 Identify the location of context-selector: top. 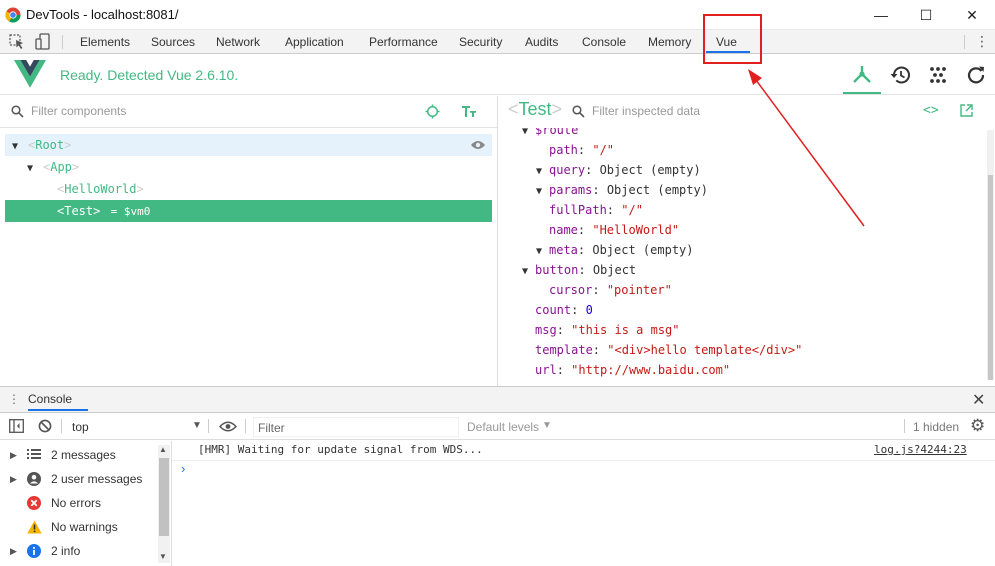
(80, 427).